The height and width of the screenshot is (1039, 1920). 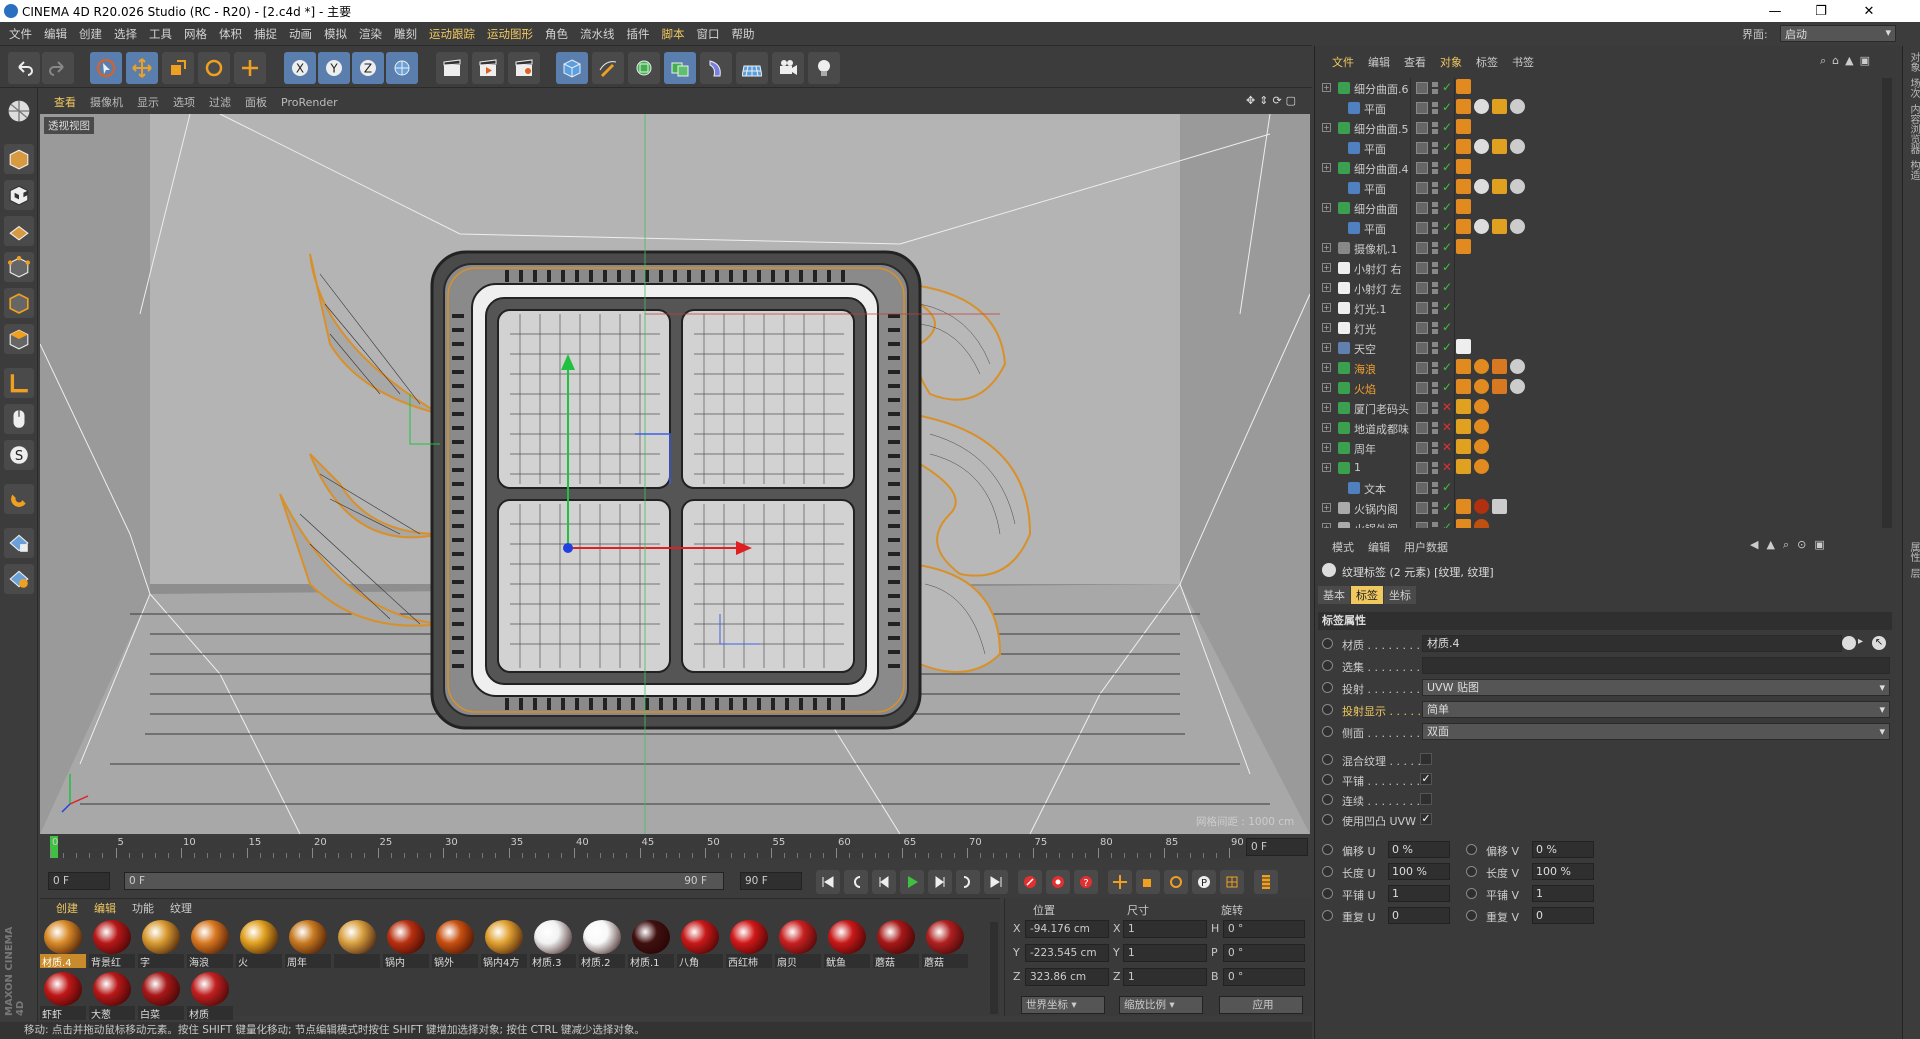 What do you see at coordinates (1261, 1005) in the screenshot?
I see `apply-button: 应用` at bounding box center [1261, 1005].